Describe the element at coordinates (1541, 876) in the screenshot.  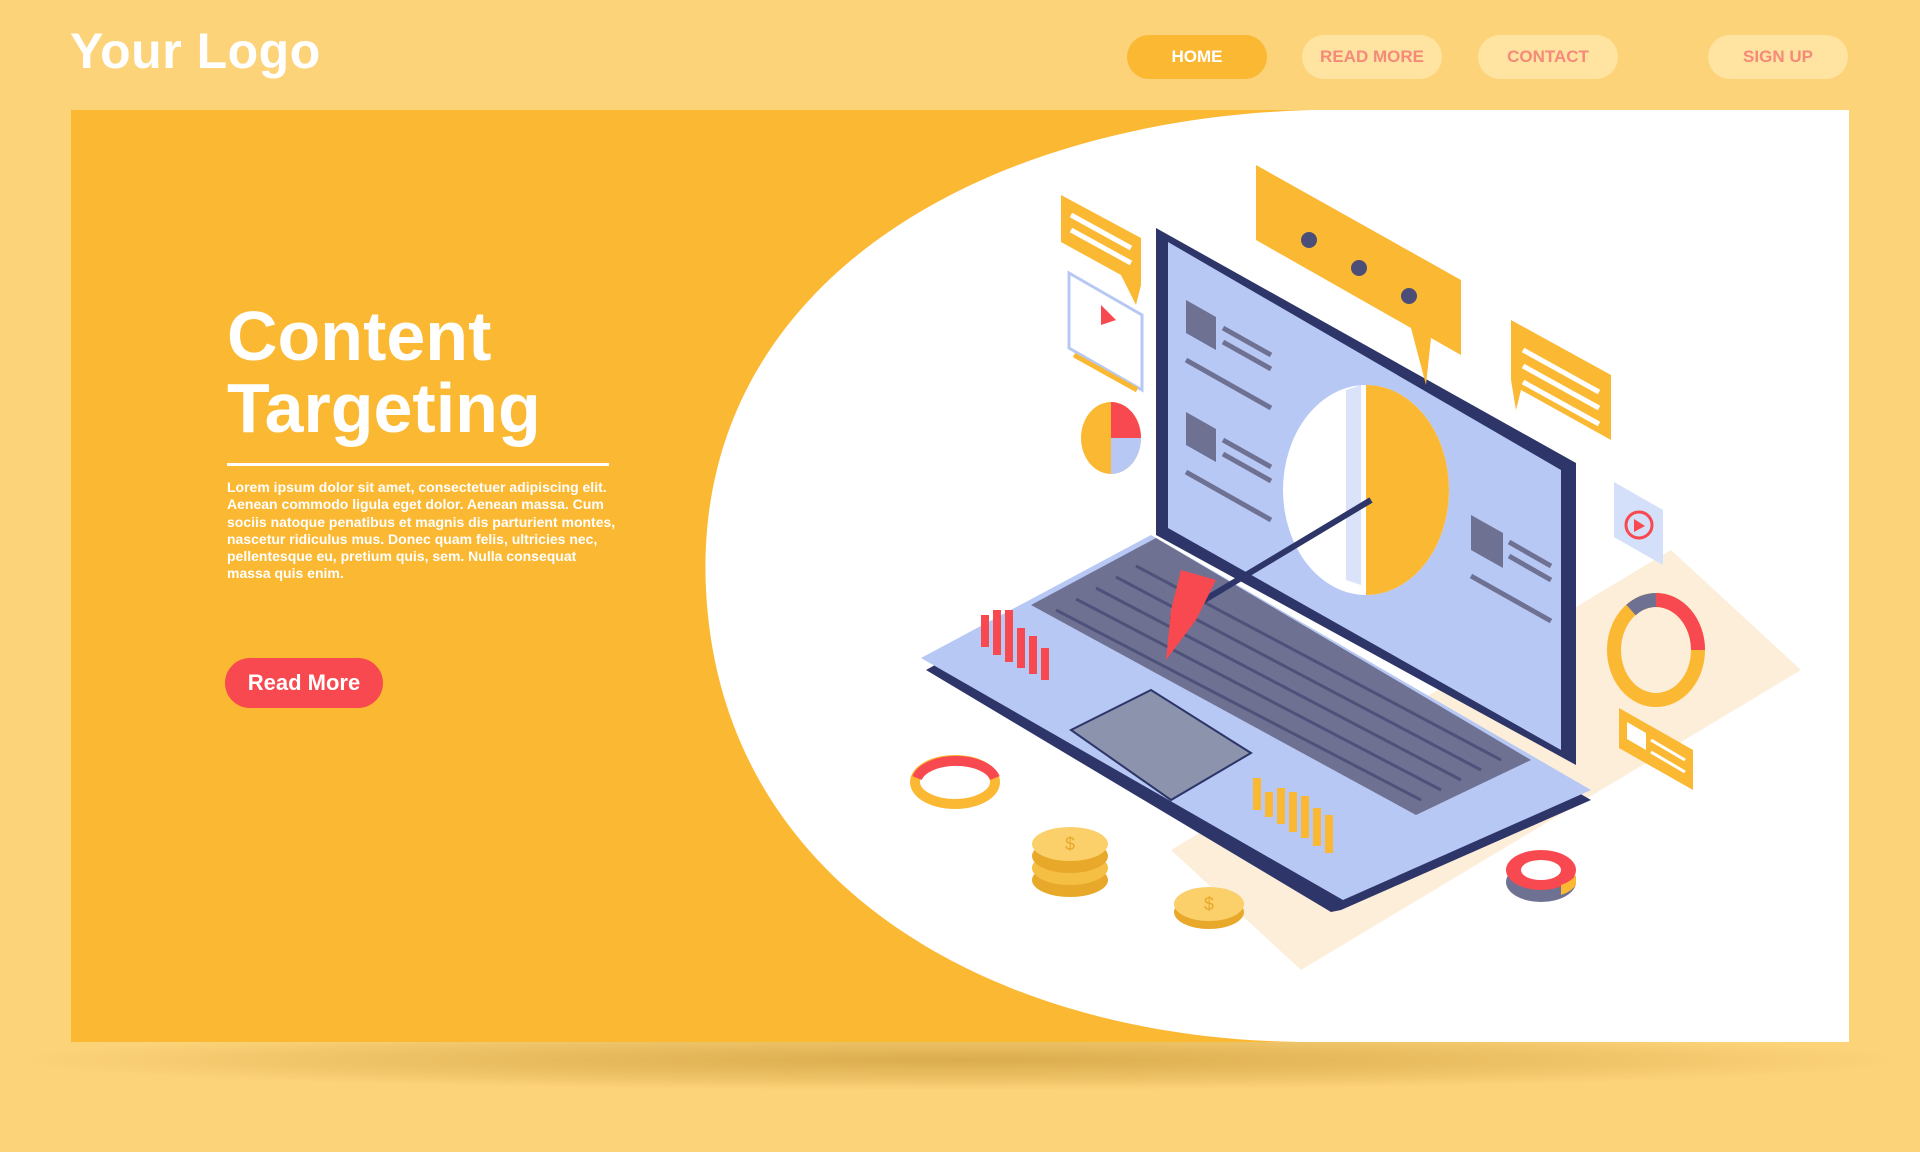
I see `segmented-ring-icon` at that location.